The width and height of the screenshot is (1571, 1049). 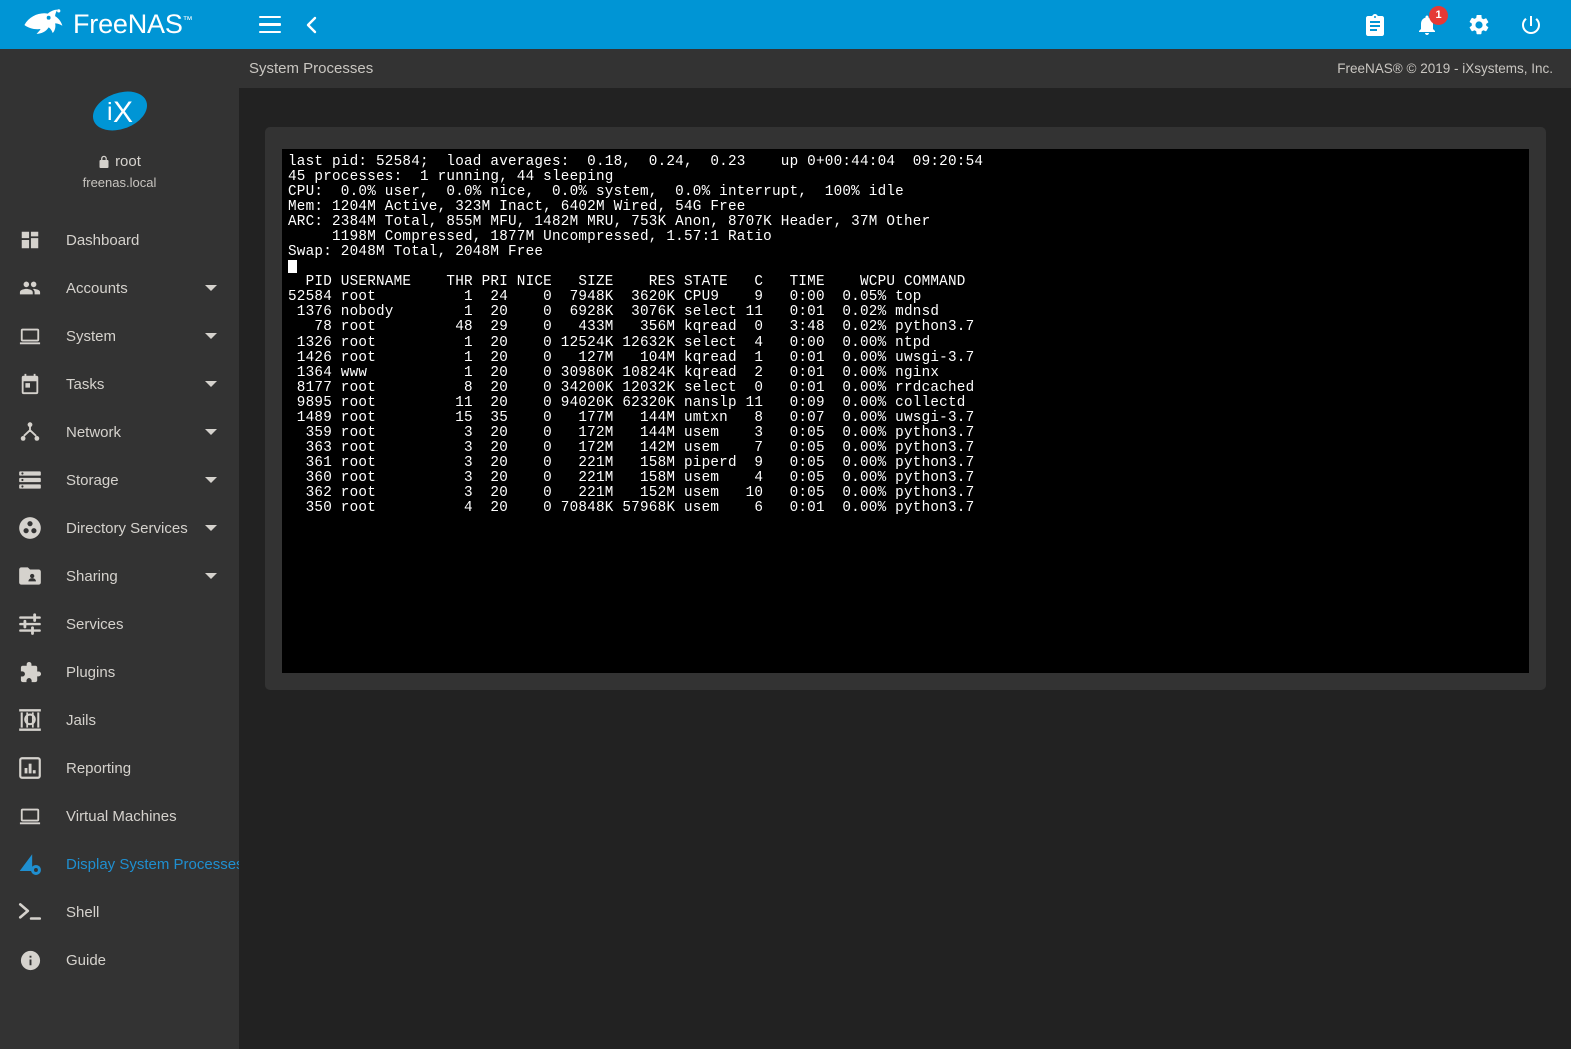 What do you see at coordinates (30, 720) in the screenshot?
I see `jails-icon` at bounding box center [30, 720].